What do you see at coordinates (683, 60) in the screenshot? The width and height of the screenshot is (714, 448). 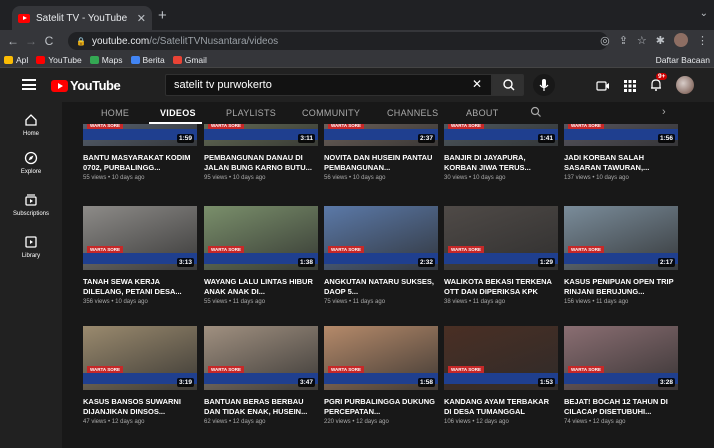 I see `reading-list-button: Daftar Bacaan` at bounding box center [683, 60].